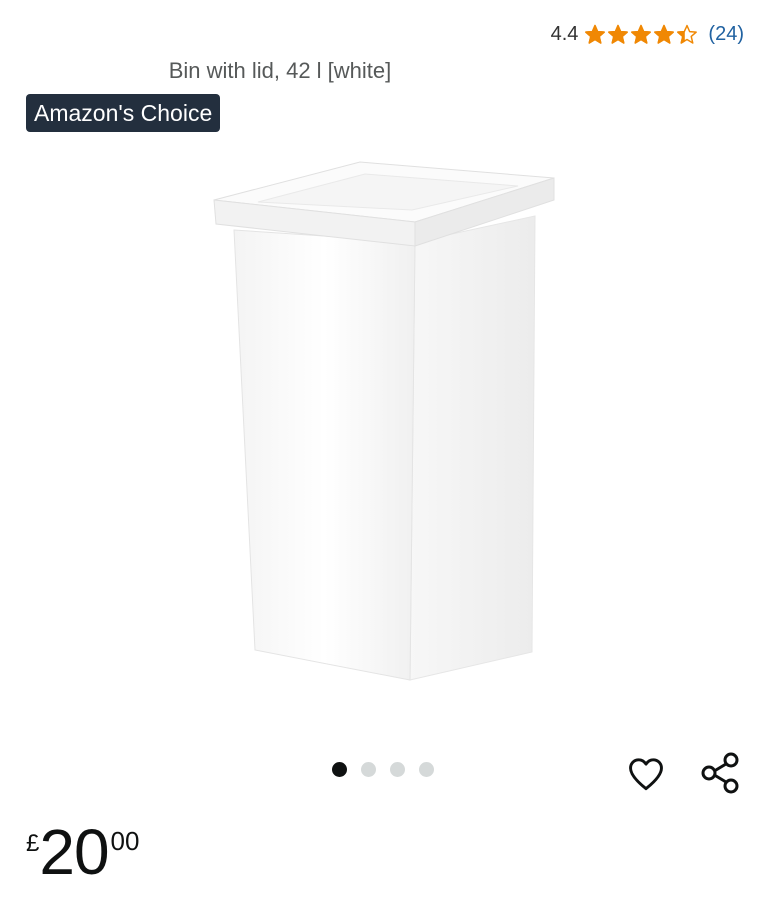 The width and height of the screenshot is (768, 898). What do you see at coordinates (726, 34) in the screenshot?
I see `review-count-link: (24)` at bounding box center [726, 34].